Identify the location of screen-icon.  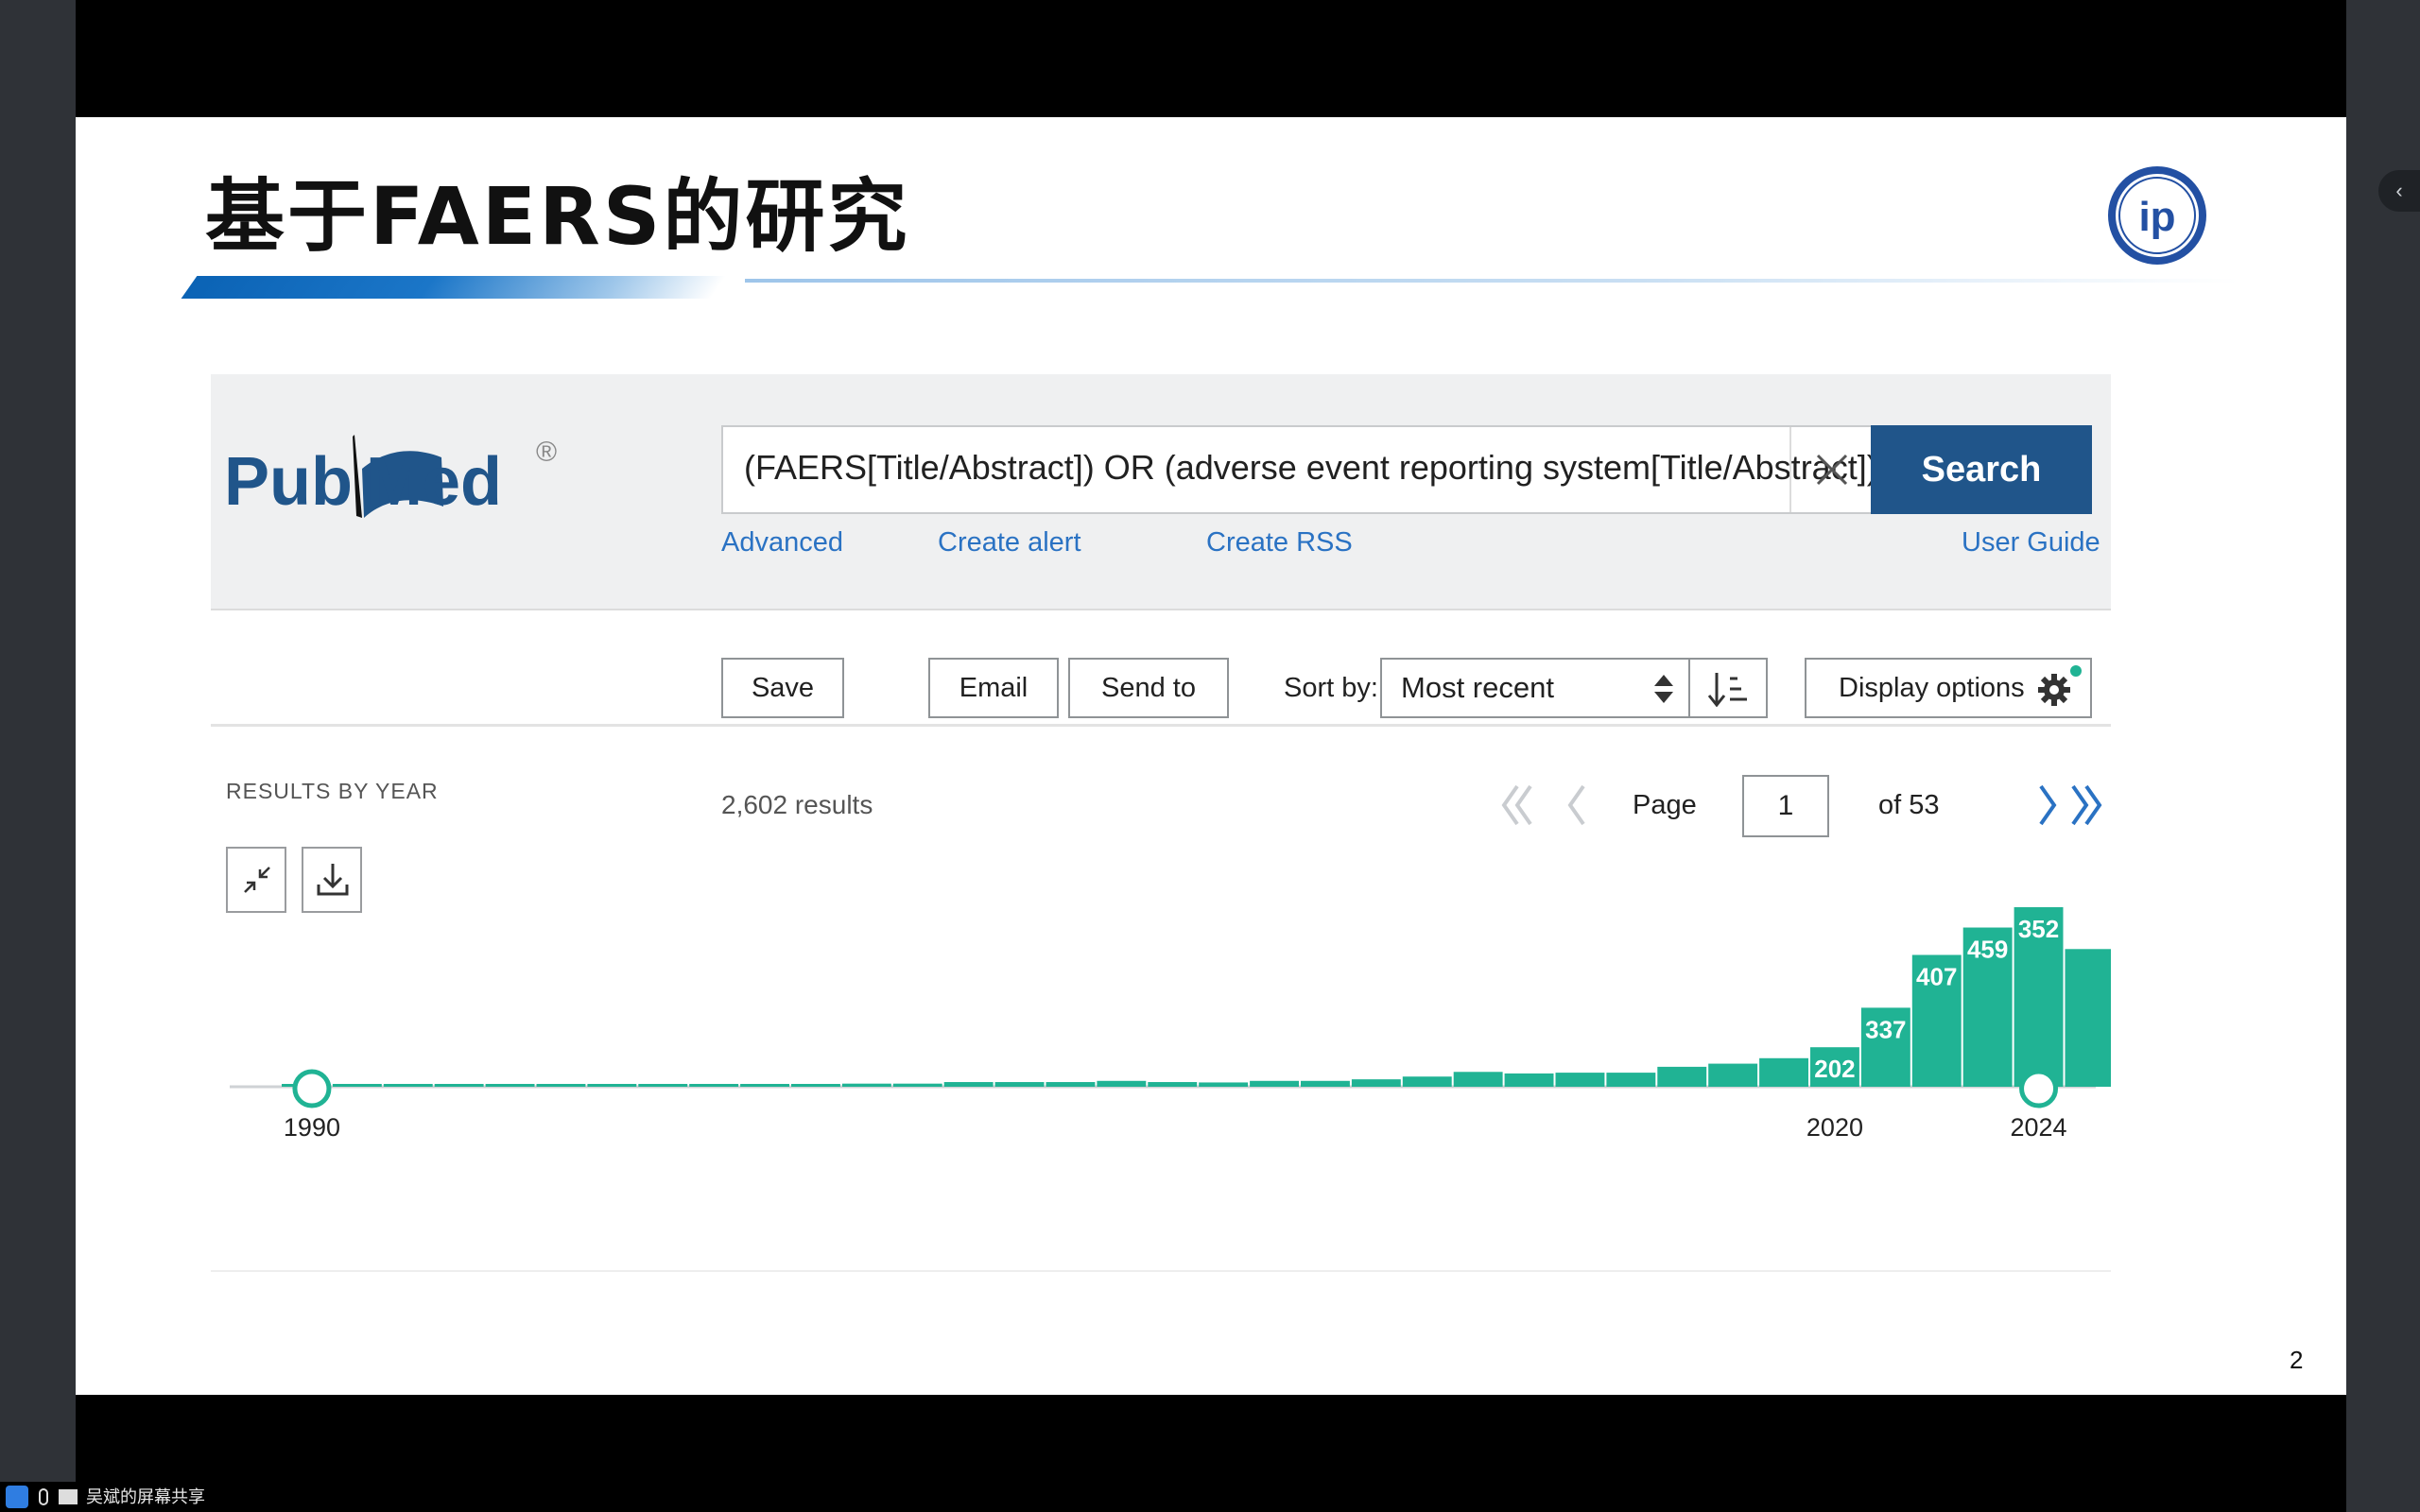
(68, 1496).